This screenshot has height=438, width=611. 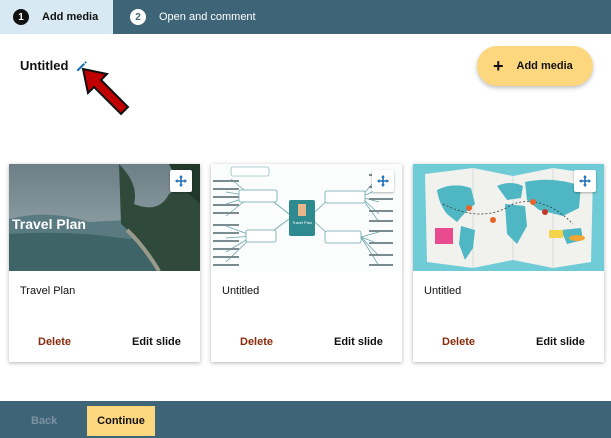 What do you see at coordinates (121, 421) in the screenshot?
I see `continue-button: Continue` at bounding box center [121, 421].